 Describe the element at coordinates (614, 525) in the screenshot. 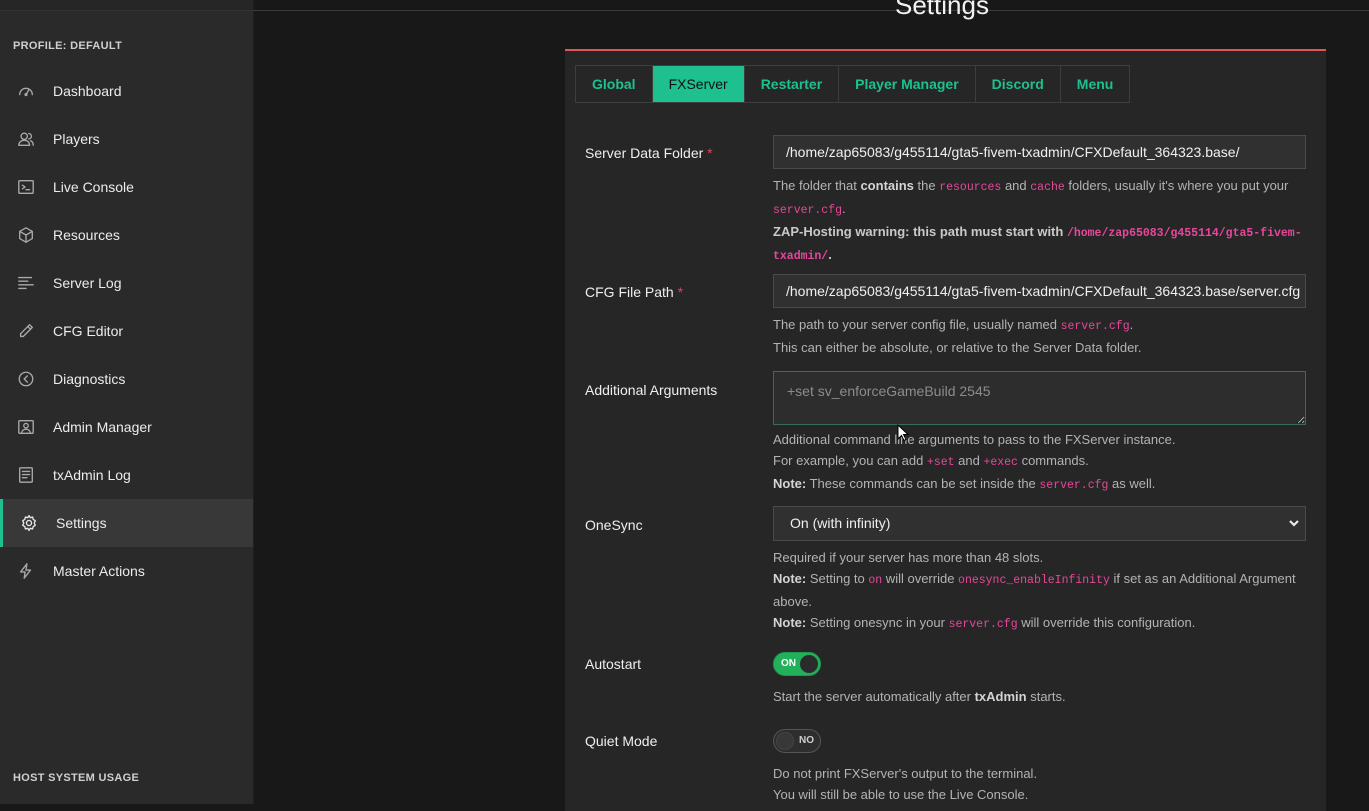

I see `onesync-label: OneSync` at that location.